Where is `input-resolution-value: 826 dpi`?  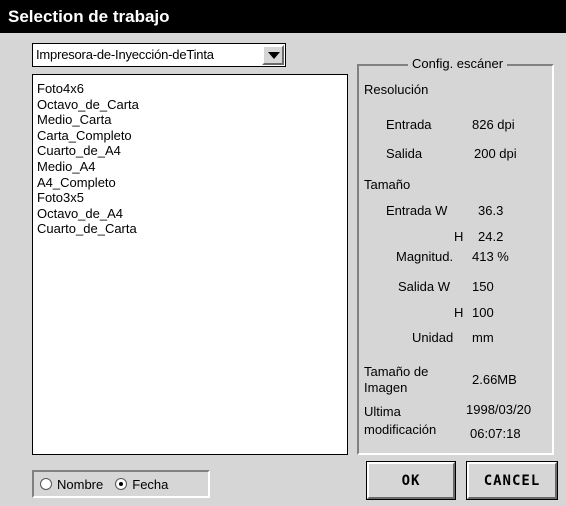
input-resolution-value: 826 dpi is located at coordinates (493, 124).